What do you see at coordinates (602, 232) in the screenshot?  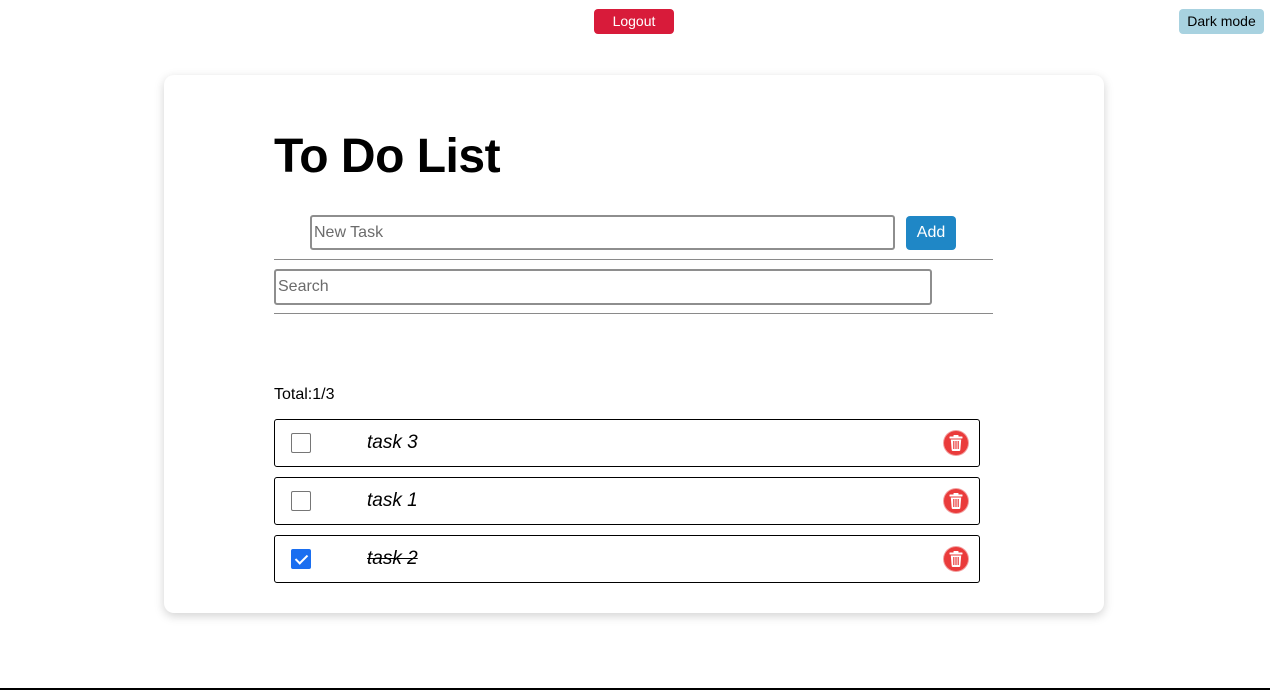 I see `new-task-input` at bounding box center [602, 232].